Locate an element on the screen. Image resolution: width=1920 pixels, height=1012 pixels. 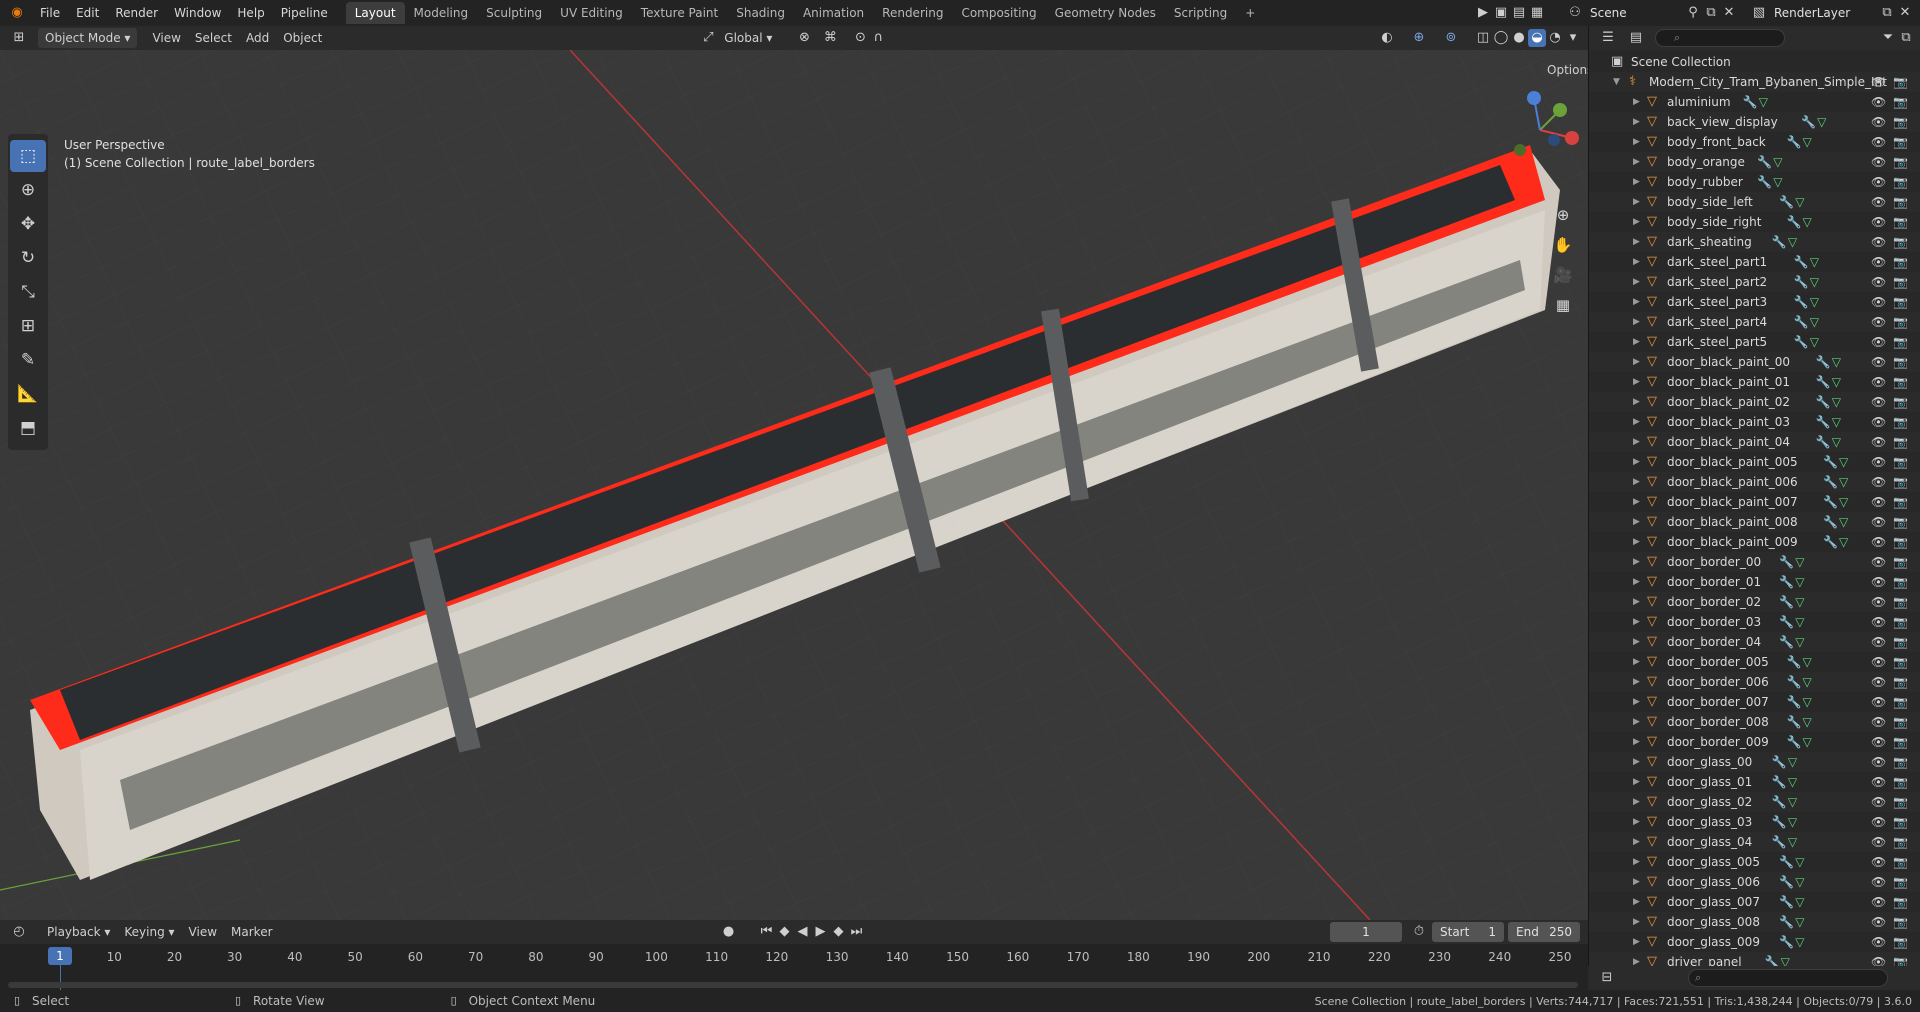
tab-sculpting: Sculpting is located at coordinates (514, 13).